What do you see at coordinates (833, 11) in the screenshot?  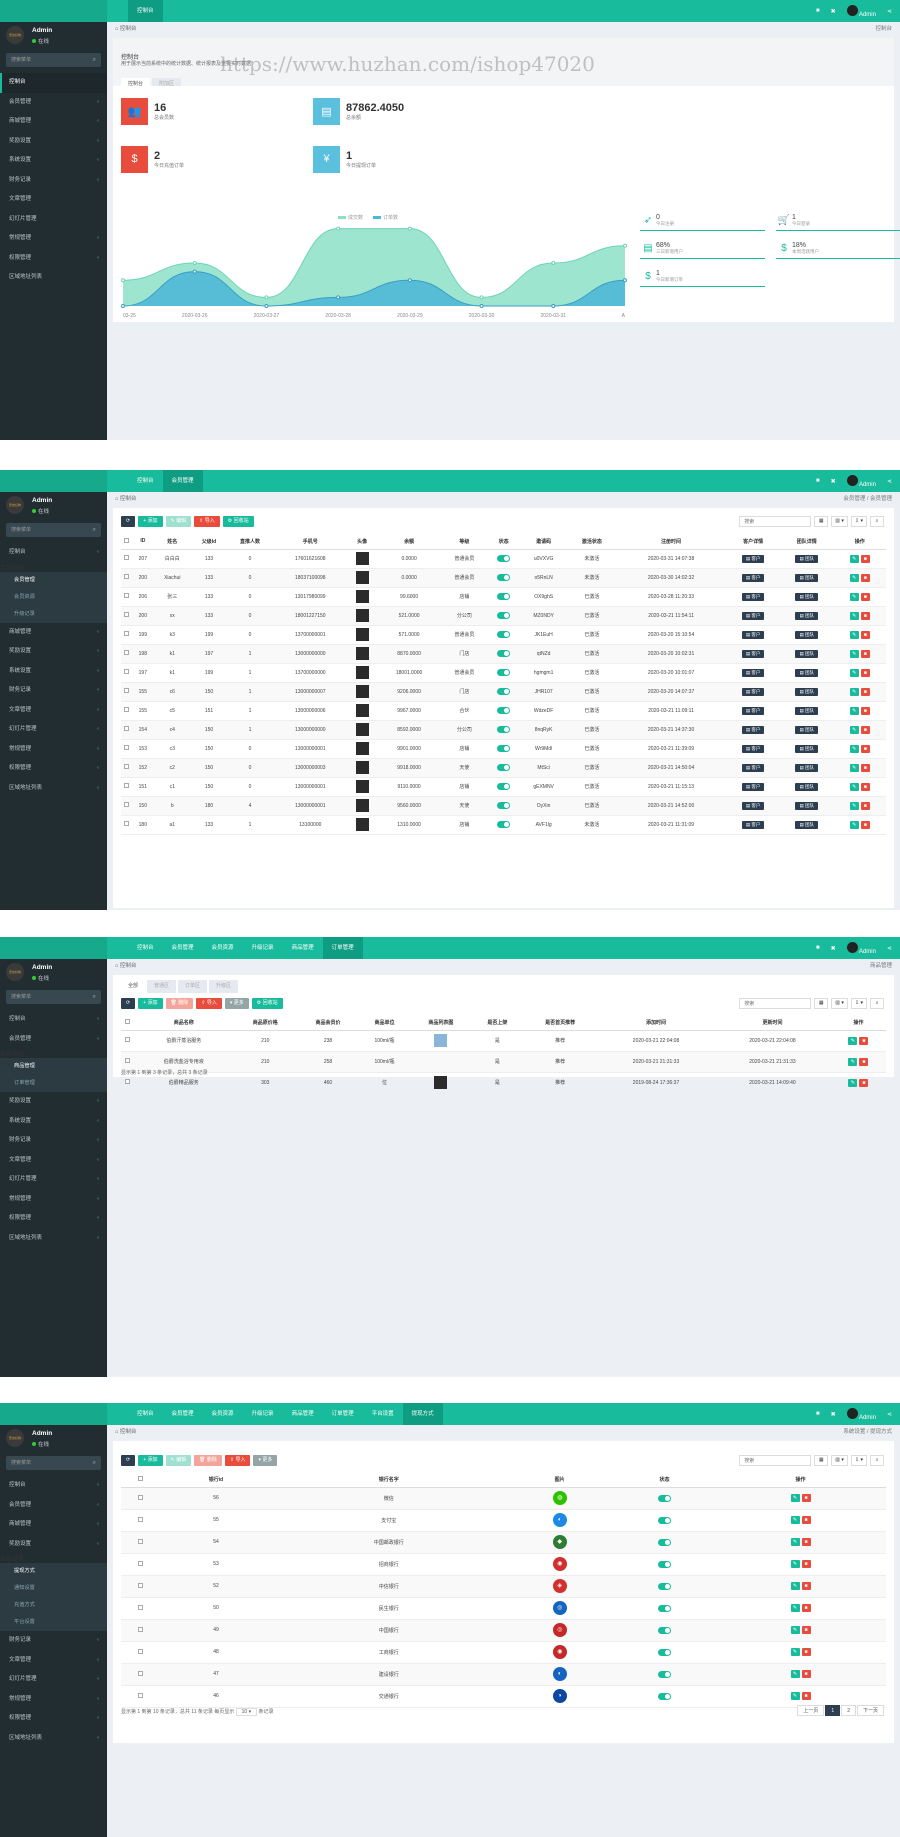 I see `fullscreen-icon: ✖` at bounding box center [833, 11].